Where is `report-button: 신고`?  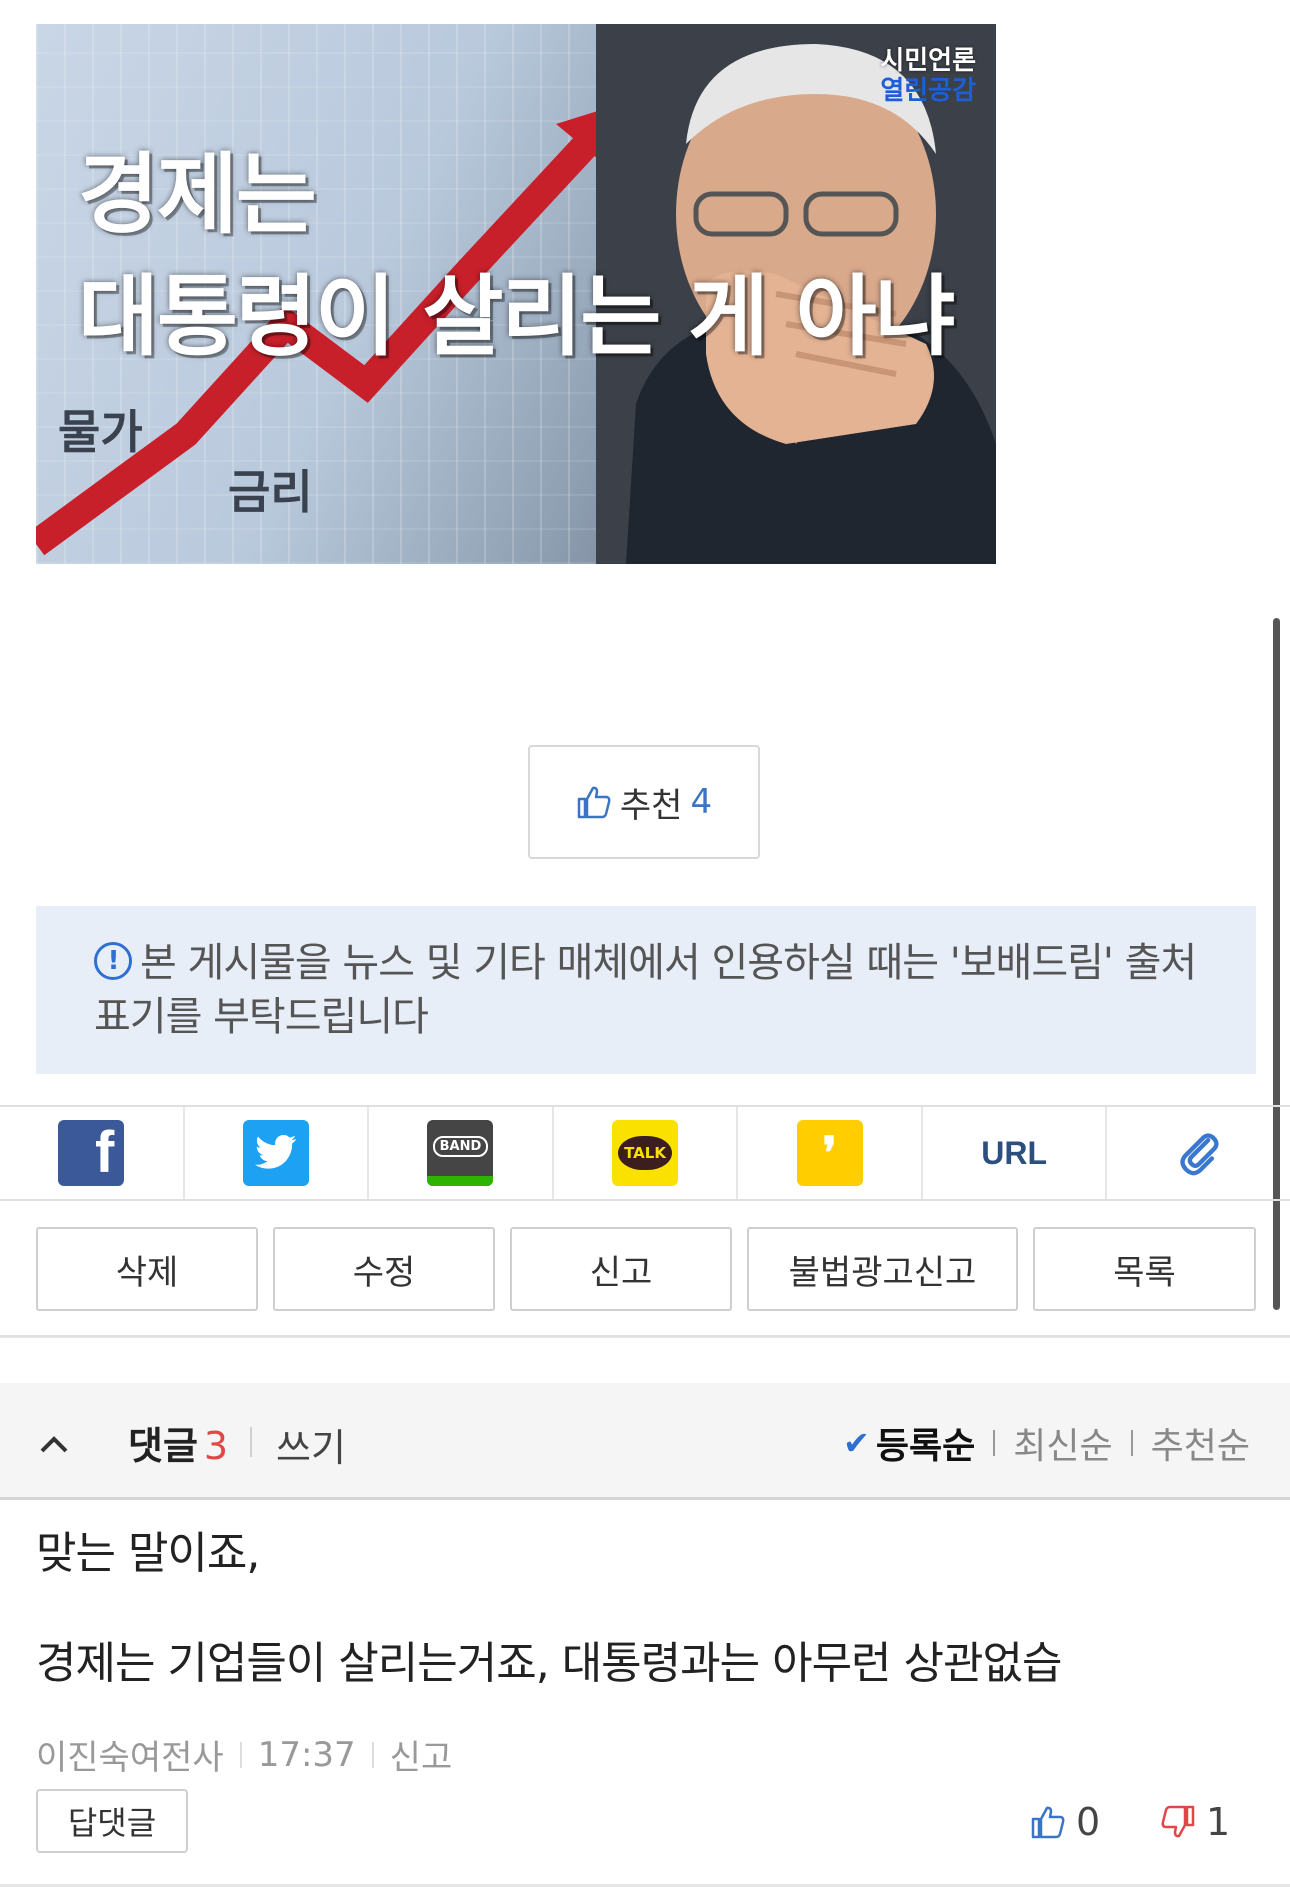 report-button: 신고 is located at coordinates (621, 1269).